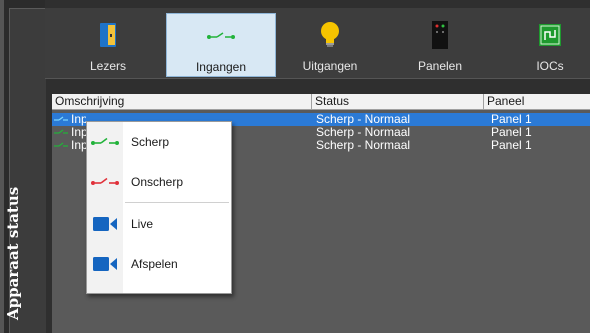 Image resolution: width=590 pixels, height=333 pixels. I want to click on menu-item-live: Live, so click(159, 224).